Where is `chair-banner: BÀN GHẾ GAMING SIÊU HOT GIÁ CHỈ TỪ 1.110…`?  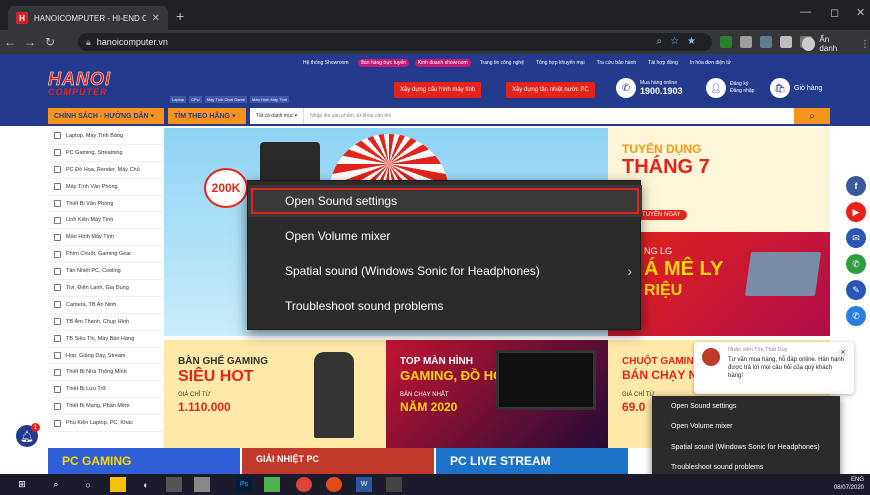 chair-banner: BÀN GHẾ GAMING SIÊU HOT GIÁ CHỈ TỪ 1.110… is located at coordinates (275, 394).